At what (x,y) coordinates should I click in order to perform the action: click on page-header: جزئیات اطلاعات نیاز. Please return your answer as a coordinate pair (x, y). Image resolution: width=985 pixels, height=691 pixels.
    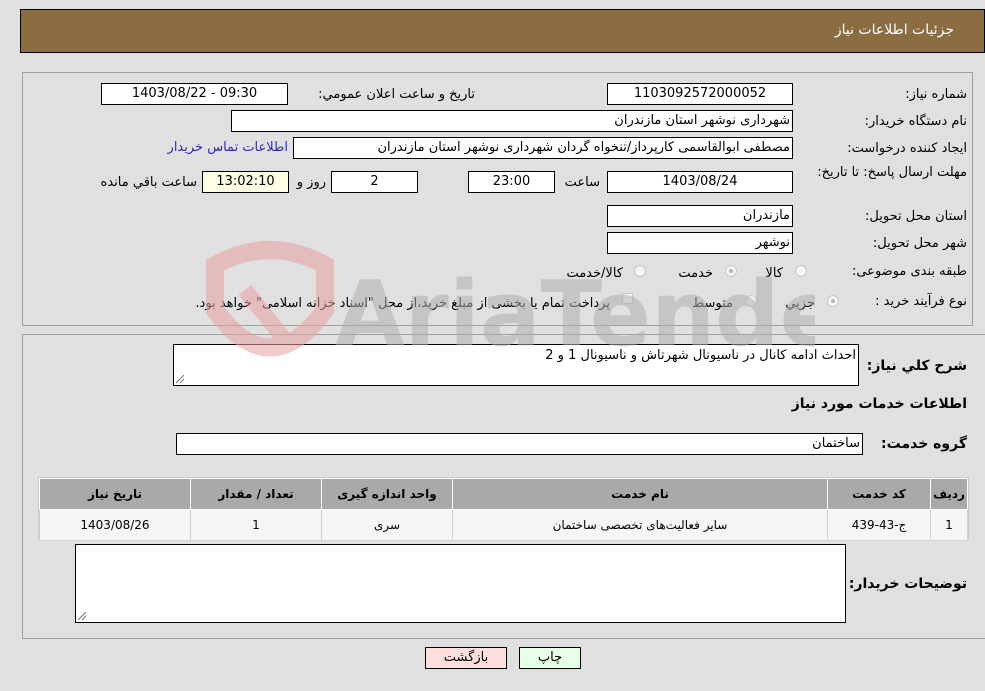
    Looking at the image, I should click on (502, 31).